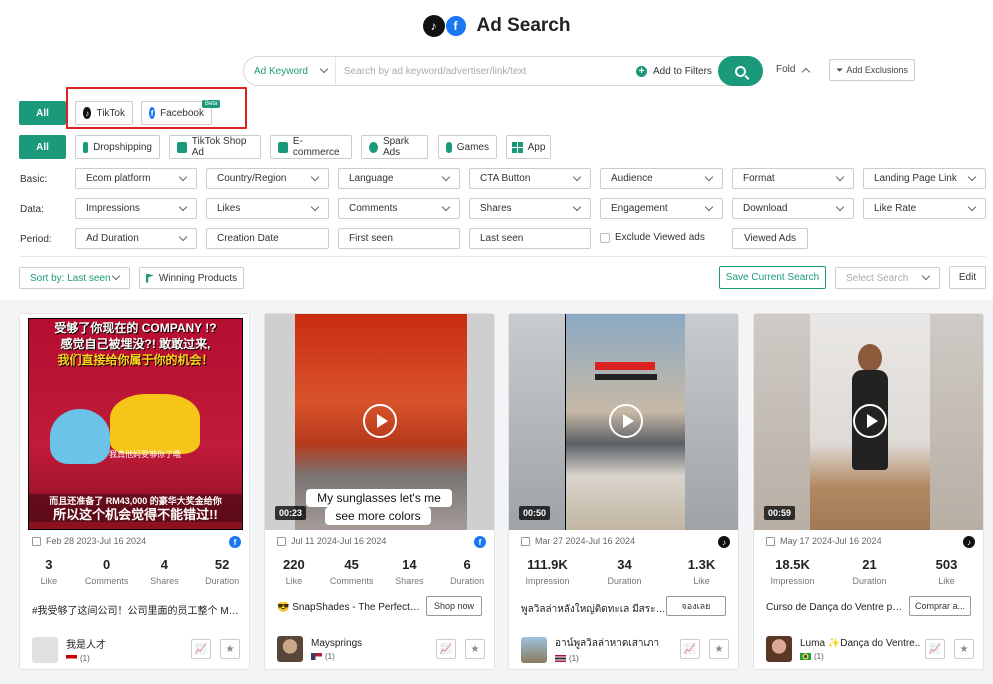 Image resolution: width=993 pixels, height=684 pixels. I want to click on stat-value: 0, so click(107, 564).